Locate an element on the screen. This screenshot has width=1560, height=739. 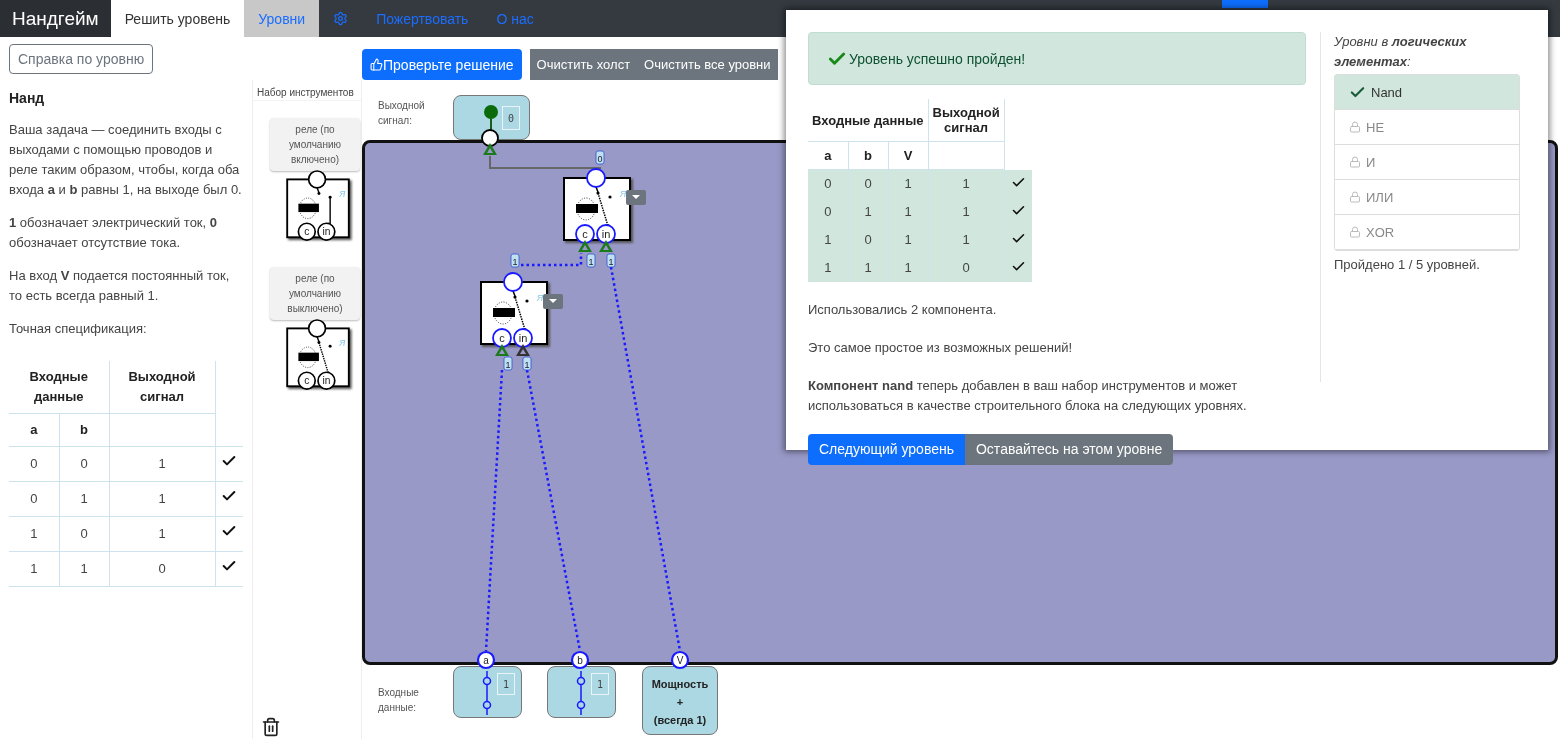
levels-title: Уровни в логических элементах: is located at coordinates (1401, 52).